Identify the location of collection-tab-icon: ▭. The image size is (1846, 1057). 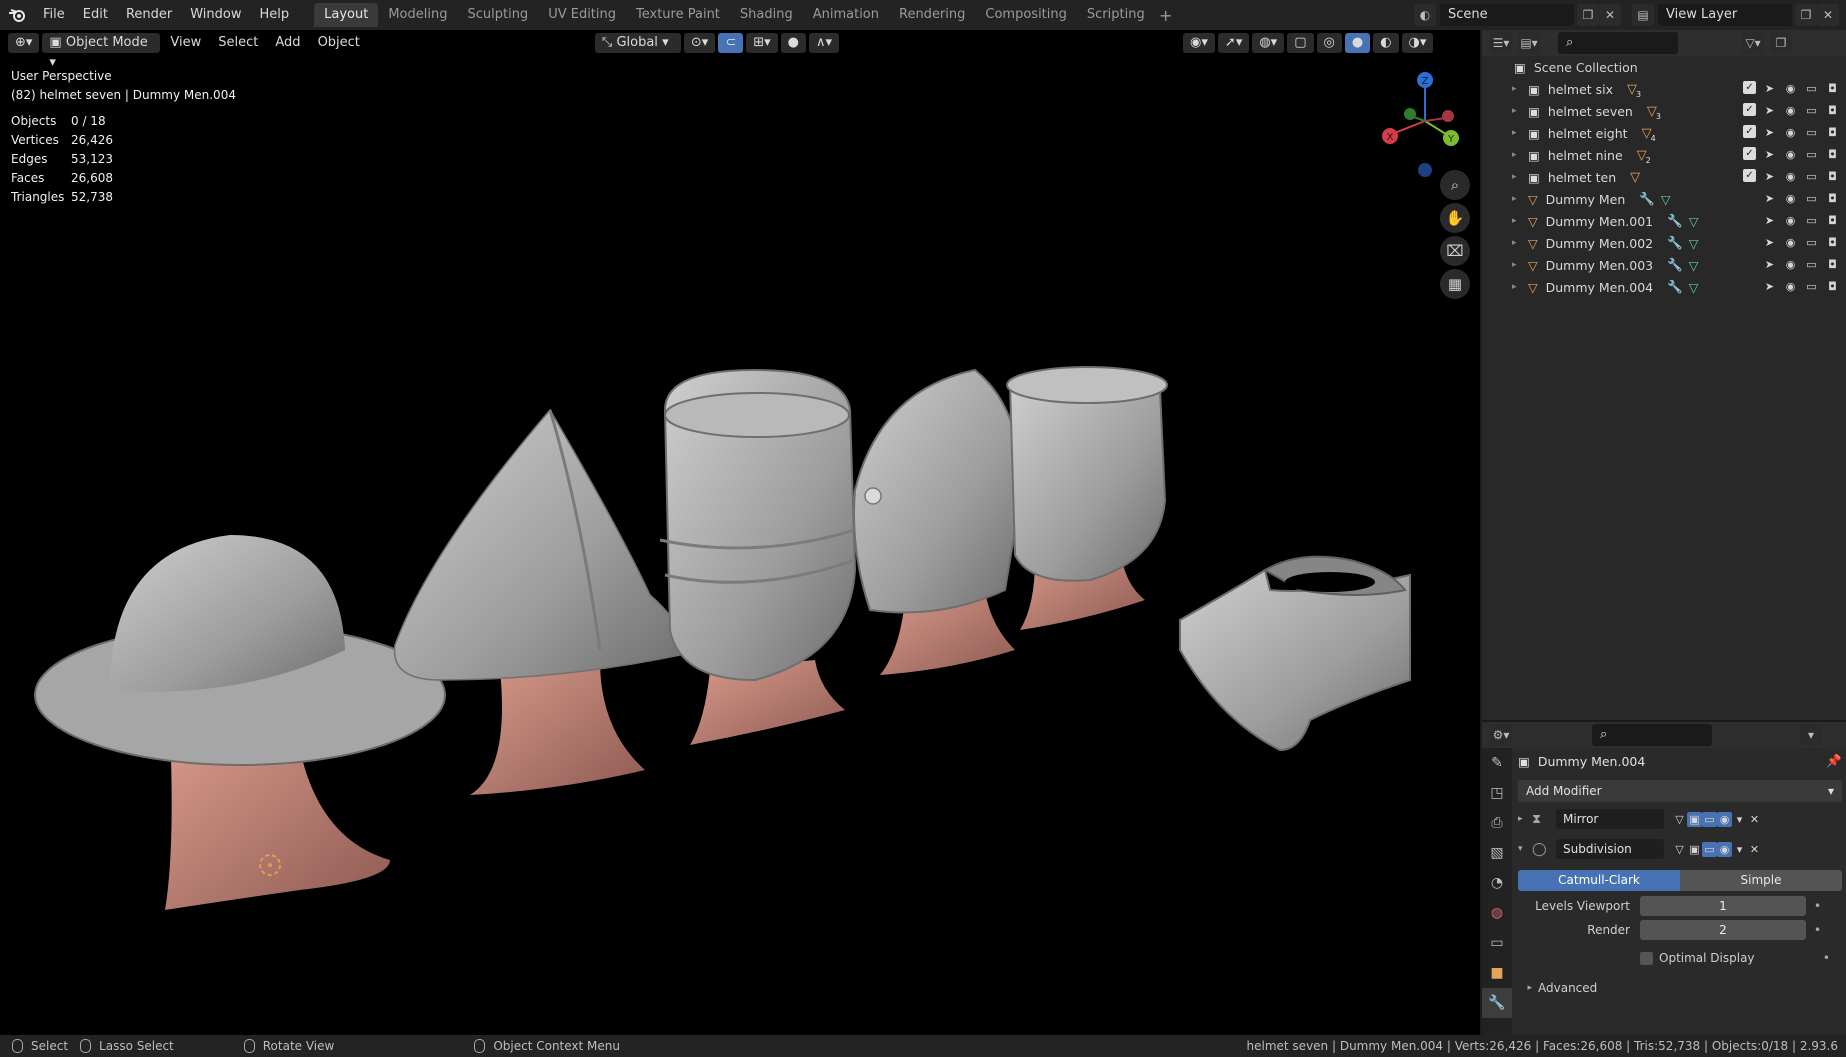
(1497, 943).